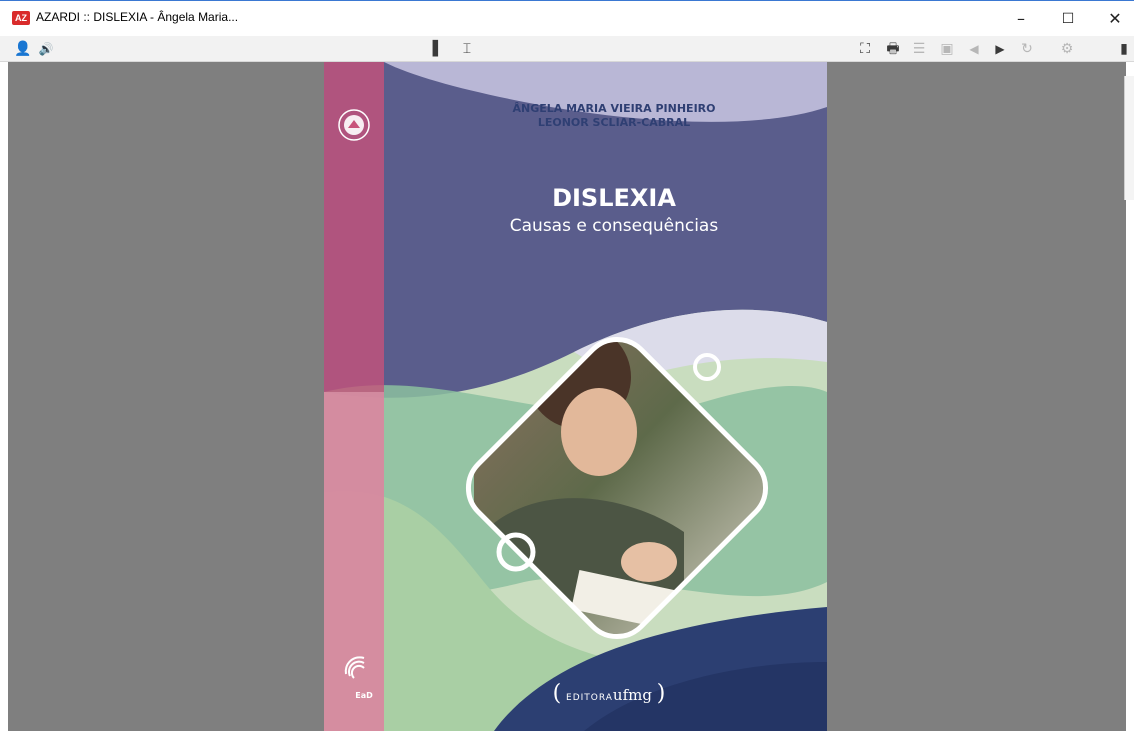  What do you see at coordinates (22, 49) in the screenshot?
I see `user-icon: 👤` at bounding box center [22, 49].